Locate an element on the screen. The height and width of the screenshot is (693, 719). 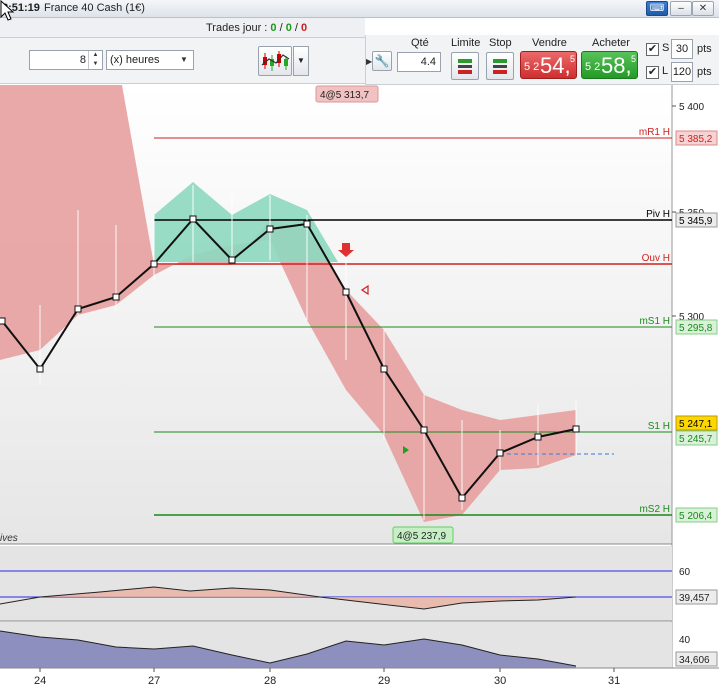
level-value: 5 206,4 is located at coordinates (696, 516).